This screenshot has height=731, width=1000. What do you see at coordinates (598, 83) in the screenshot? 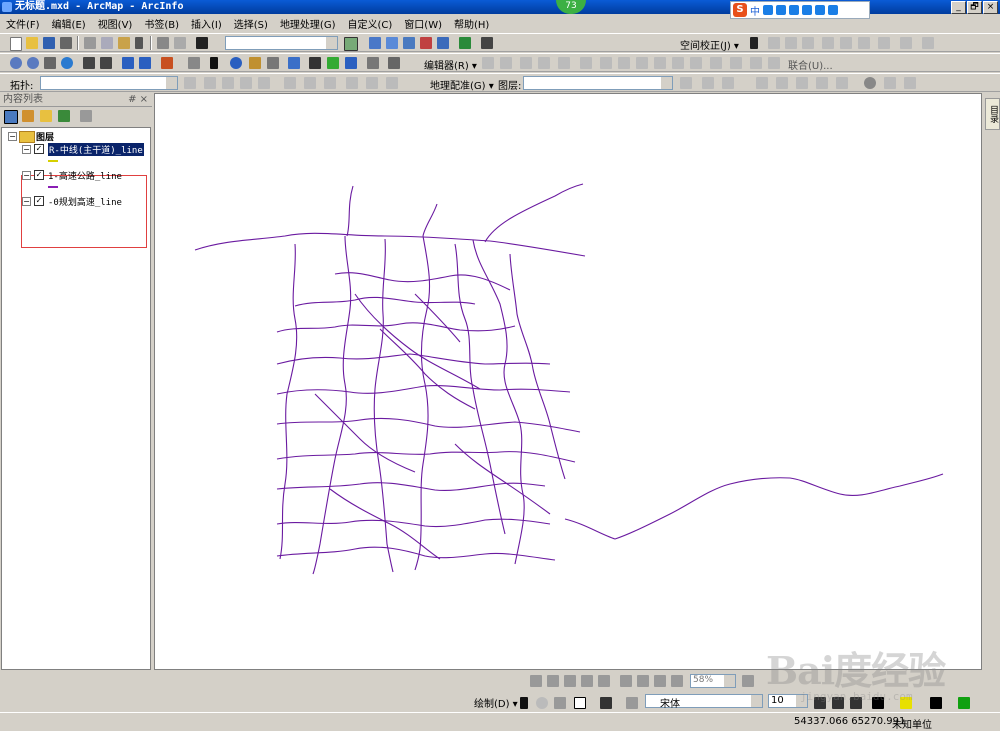
I see `georef-layer-combo` at bounding box center [598, 83].